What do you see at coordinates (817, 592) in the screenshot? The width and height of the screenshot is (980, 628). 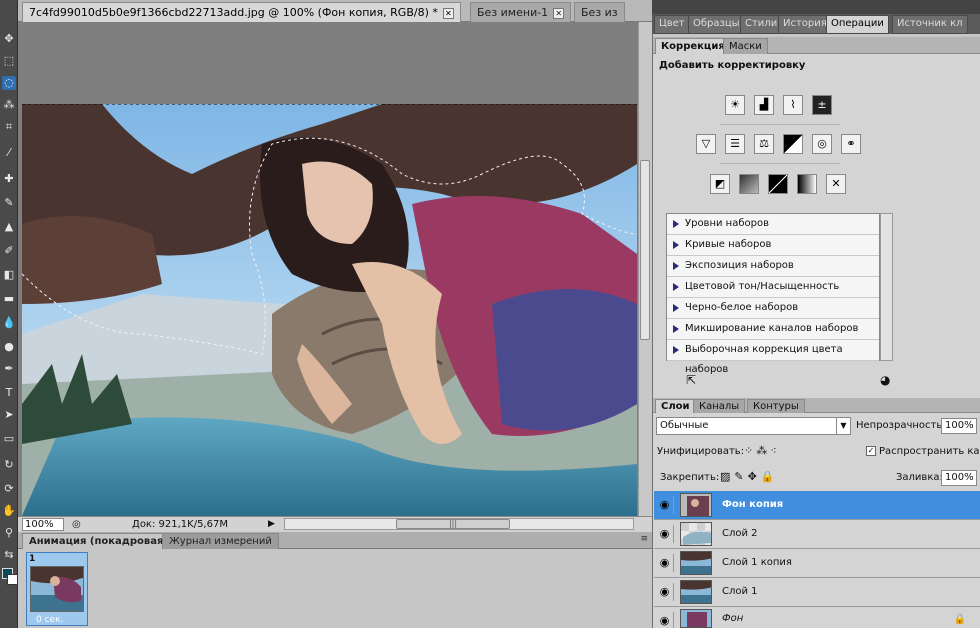 I see `layer-row: ◉ Слой 1` at bounding box center [817, 592].